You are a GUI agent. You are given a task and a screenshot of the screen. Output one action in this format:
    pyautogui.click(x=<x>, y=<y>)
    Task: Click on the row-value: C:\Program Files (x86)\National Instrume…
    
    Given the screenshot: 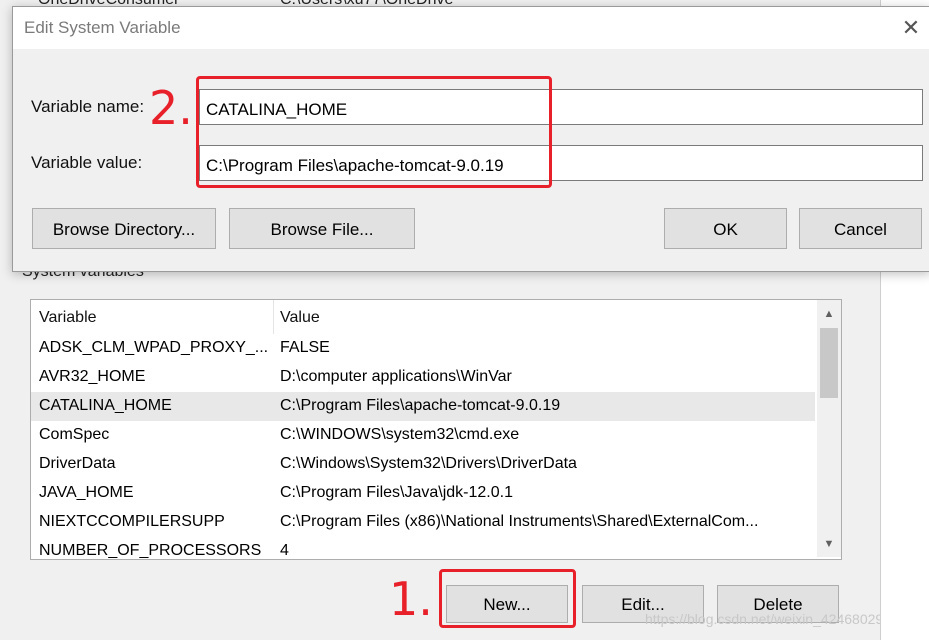 What is the action you would take?
    pyautogui.click(x=519, y=521)
    